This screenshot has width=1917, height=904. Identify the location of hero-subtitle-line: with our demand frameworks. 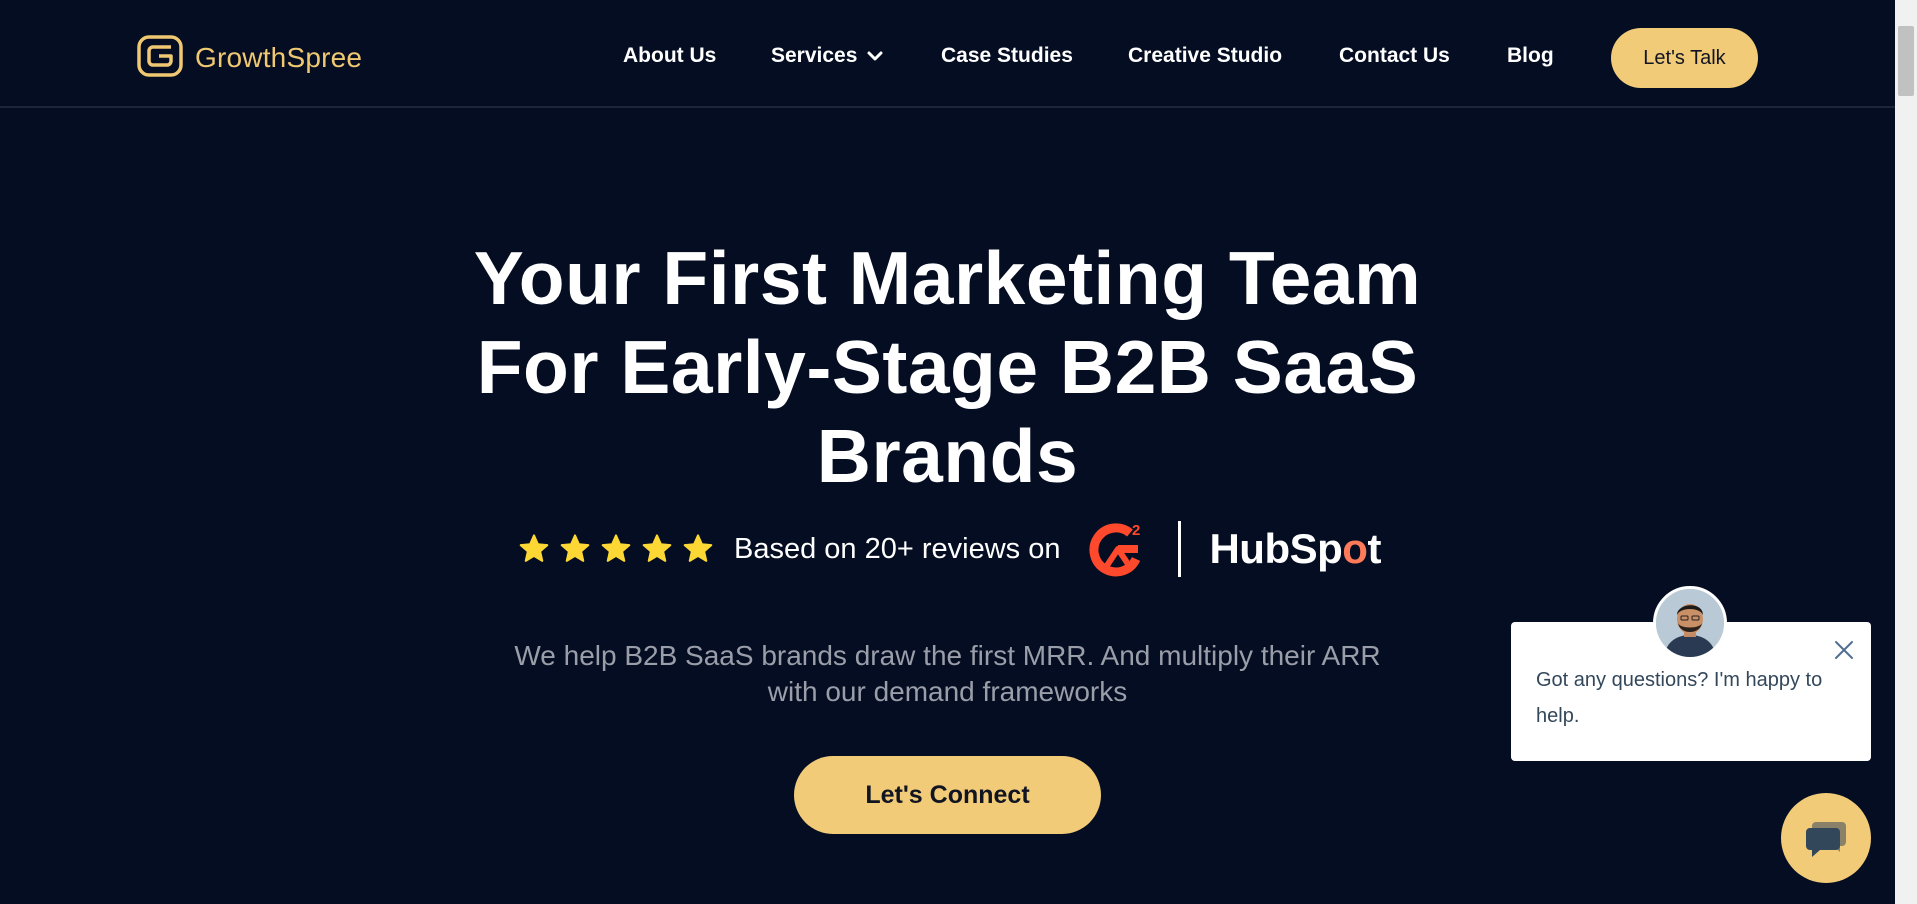
(947, 691).